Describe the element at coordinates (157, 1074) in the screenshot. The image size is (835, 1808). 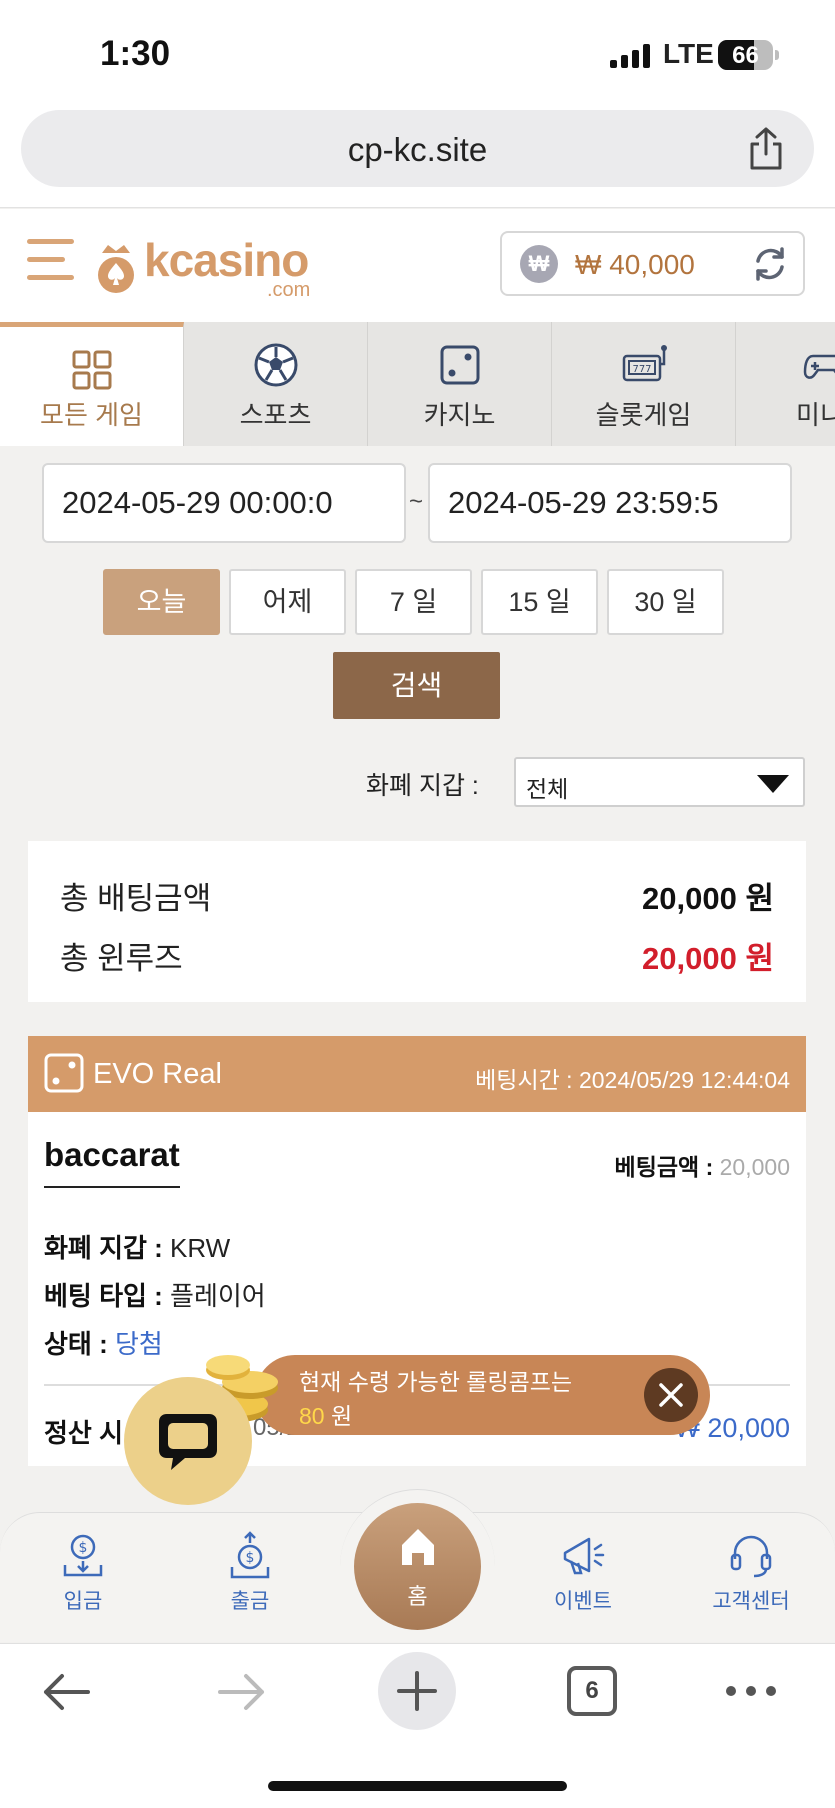
I see `bet-provider: EVO Real` at that location.